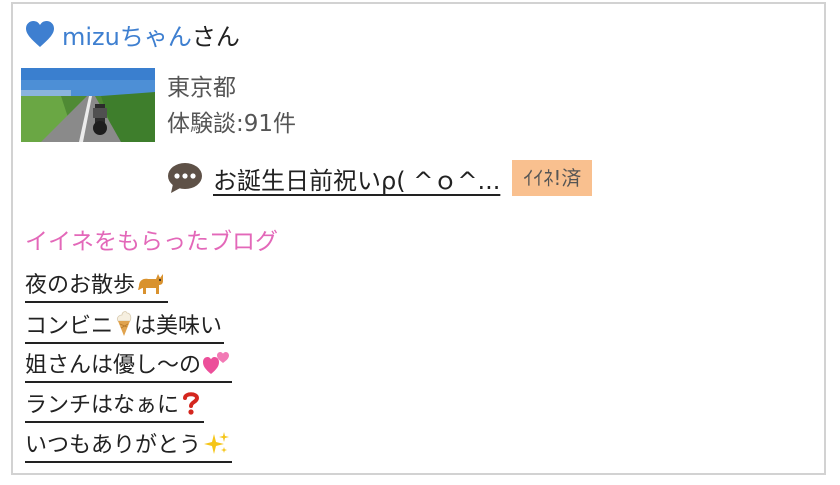 The width and height of the screenshot is (840, 485). What do you see at coordinates (113, 365) in the screenshot?
I see `blog-link-text: 姐さんは優し～の` at bounding box center [113, 365].